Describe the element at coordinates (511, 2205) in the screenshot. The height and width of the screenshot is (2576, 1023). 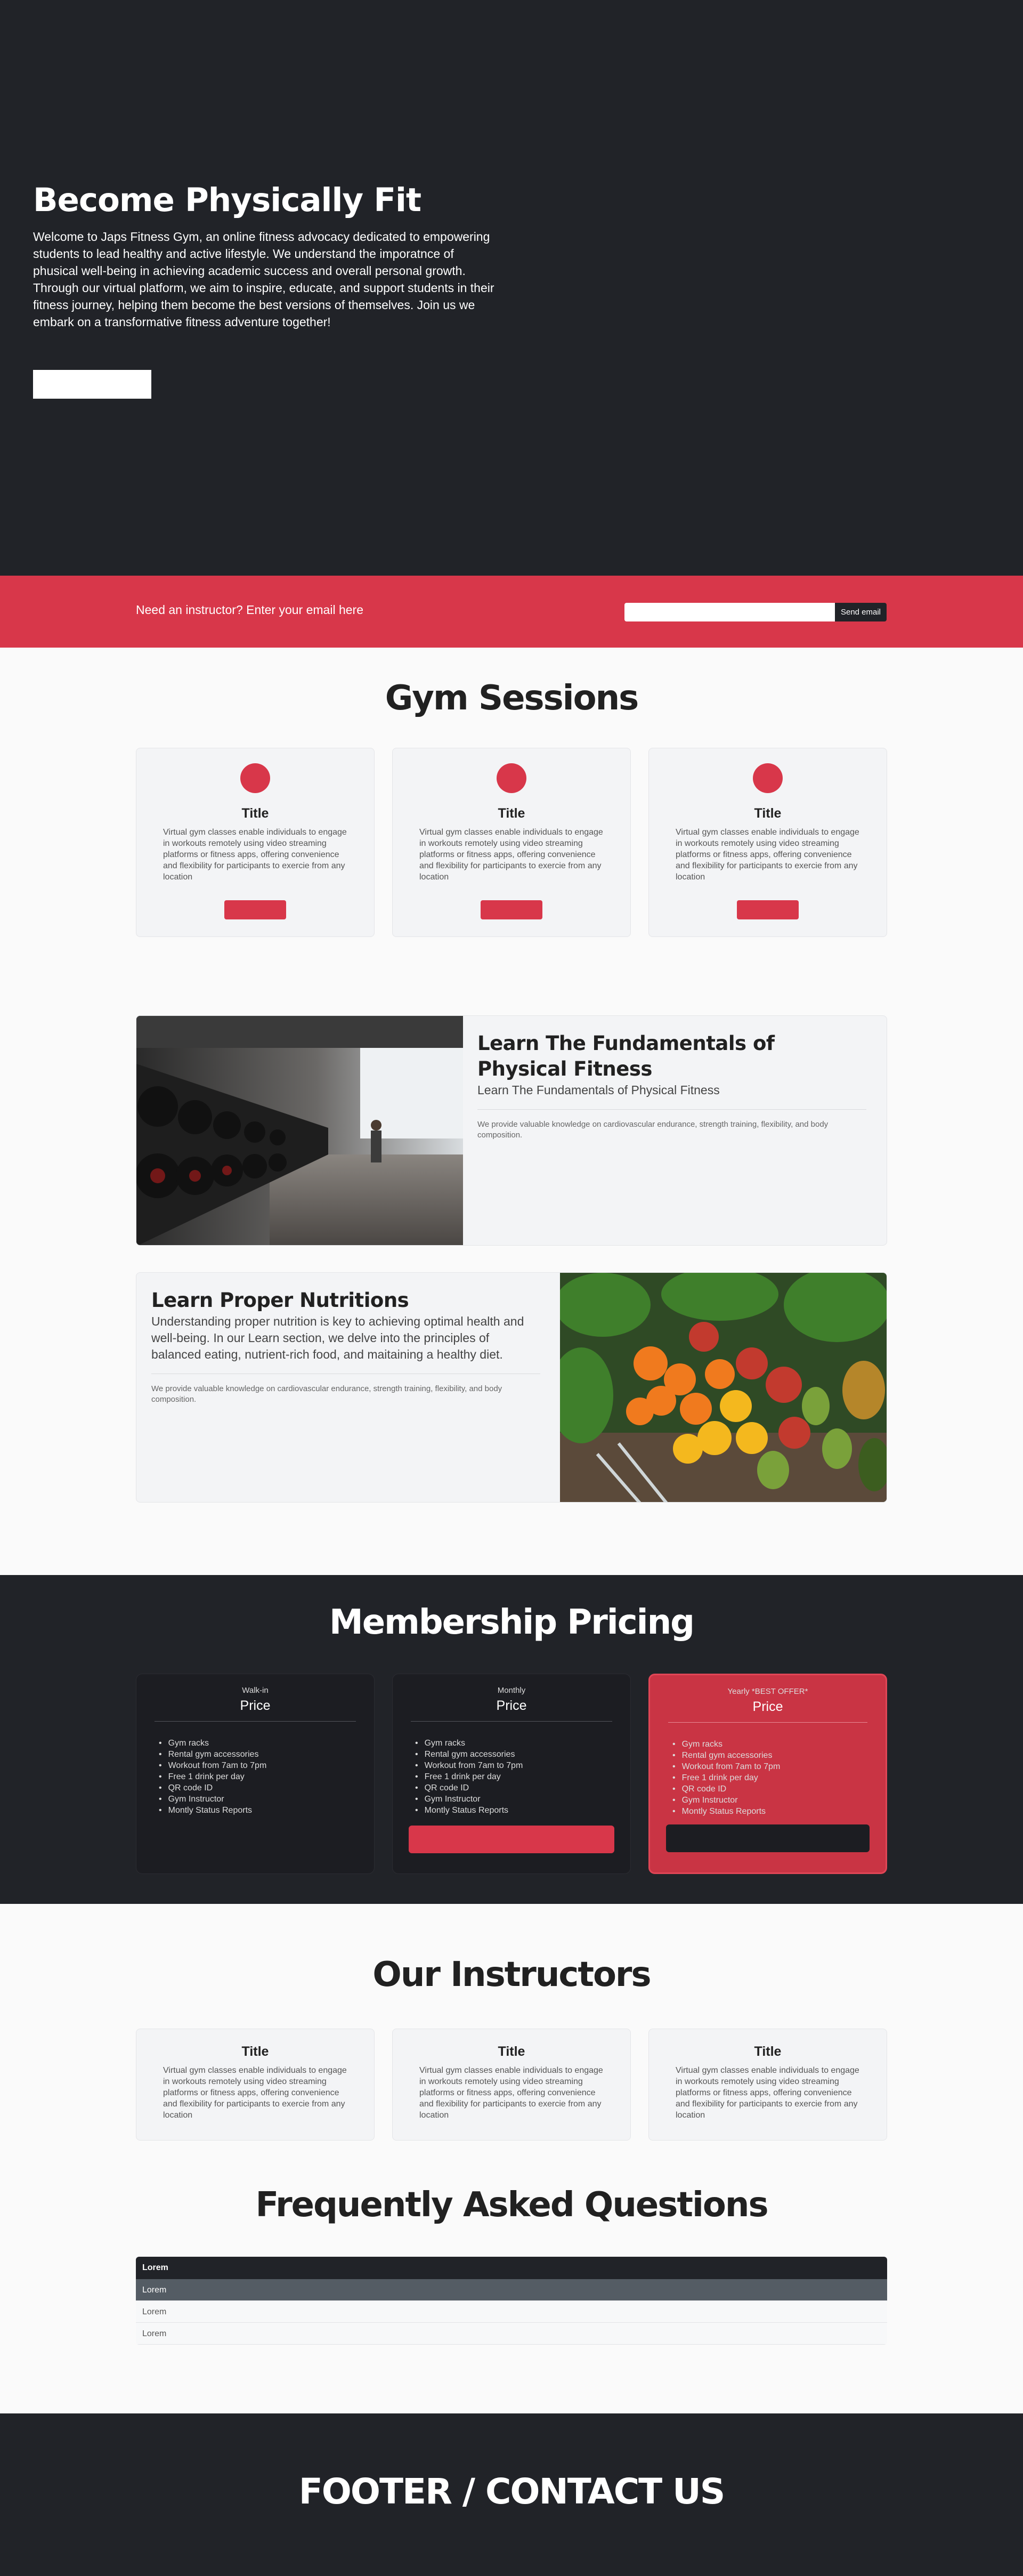
I see `faq-title: Frequently Asked Questions` at that location.